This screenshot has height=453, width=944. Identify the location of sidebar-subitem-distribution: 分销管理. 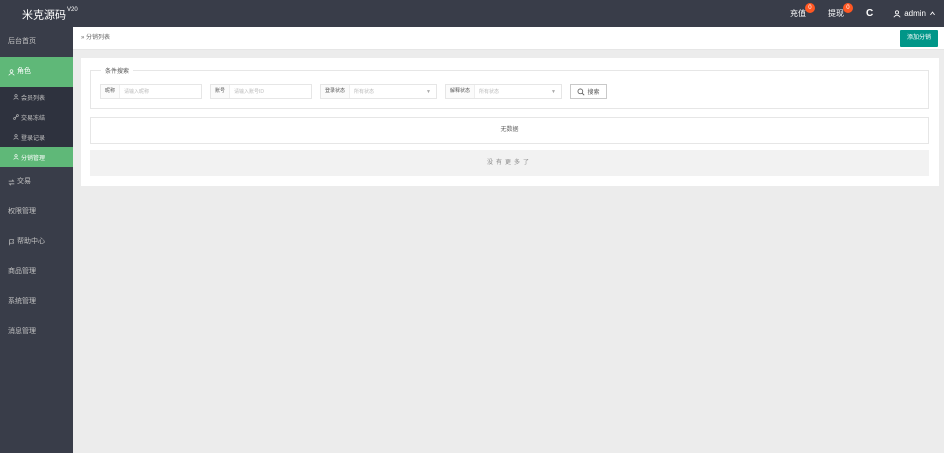
(36, 157).